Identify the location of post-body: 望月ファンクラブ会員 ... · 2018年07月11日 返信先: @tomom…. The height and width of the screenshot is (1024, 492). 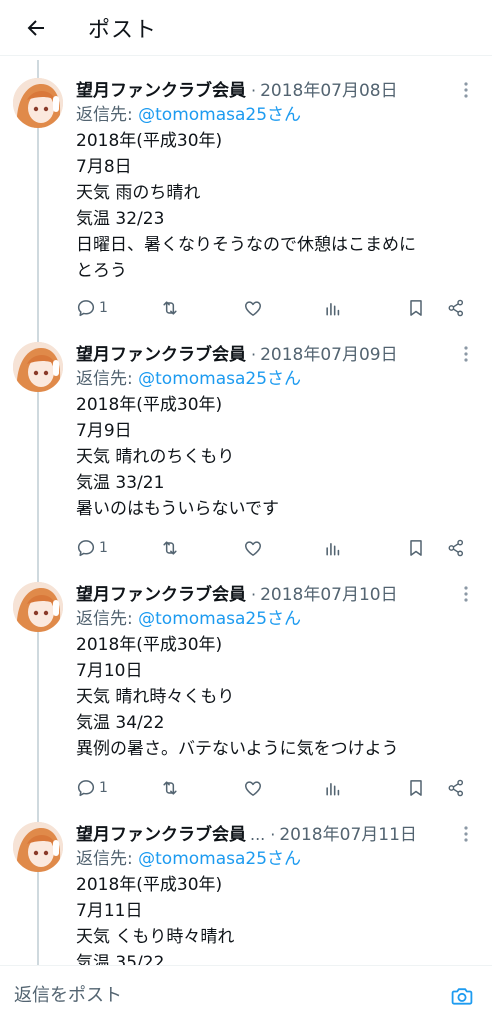
(275, 892).